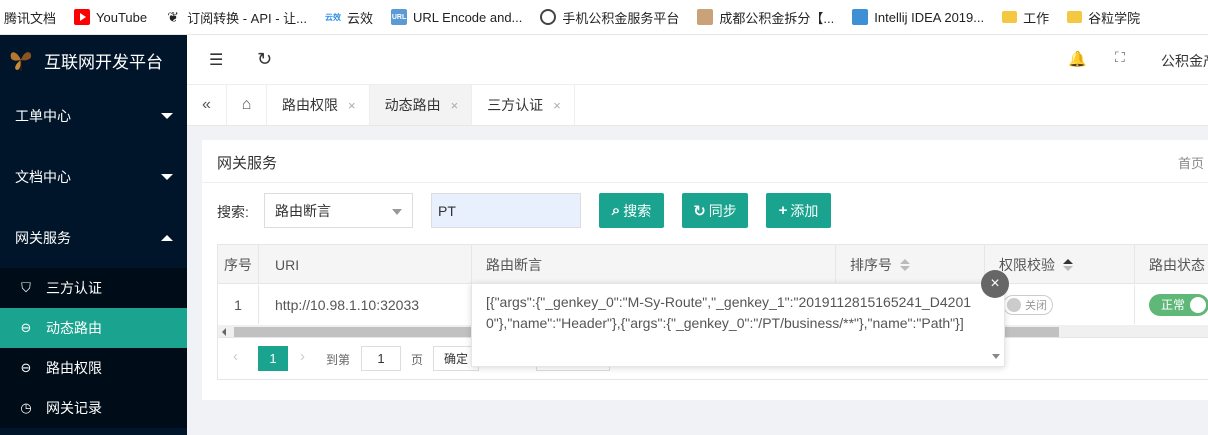  I want to click on search-input, so click(506, 210).